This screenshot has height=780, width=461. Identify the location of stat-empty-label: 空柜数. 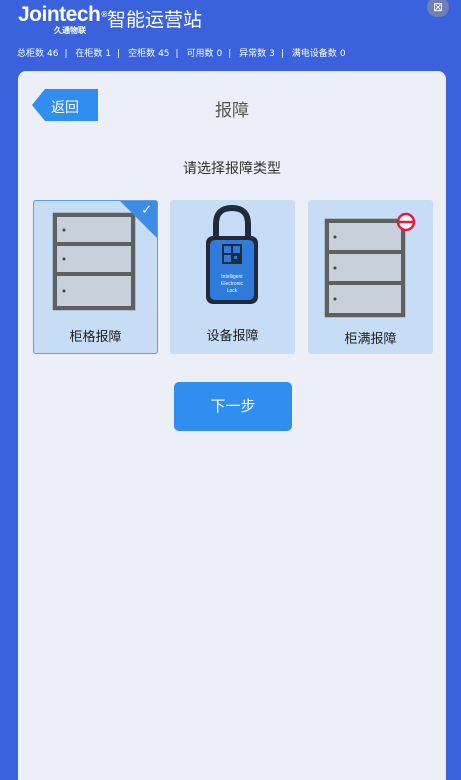
(142, 54).